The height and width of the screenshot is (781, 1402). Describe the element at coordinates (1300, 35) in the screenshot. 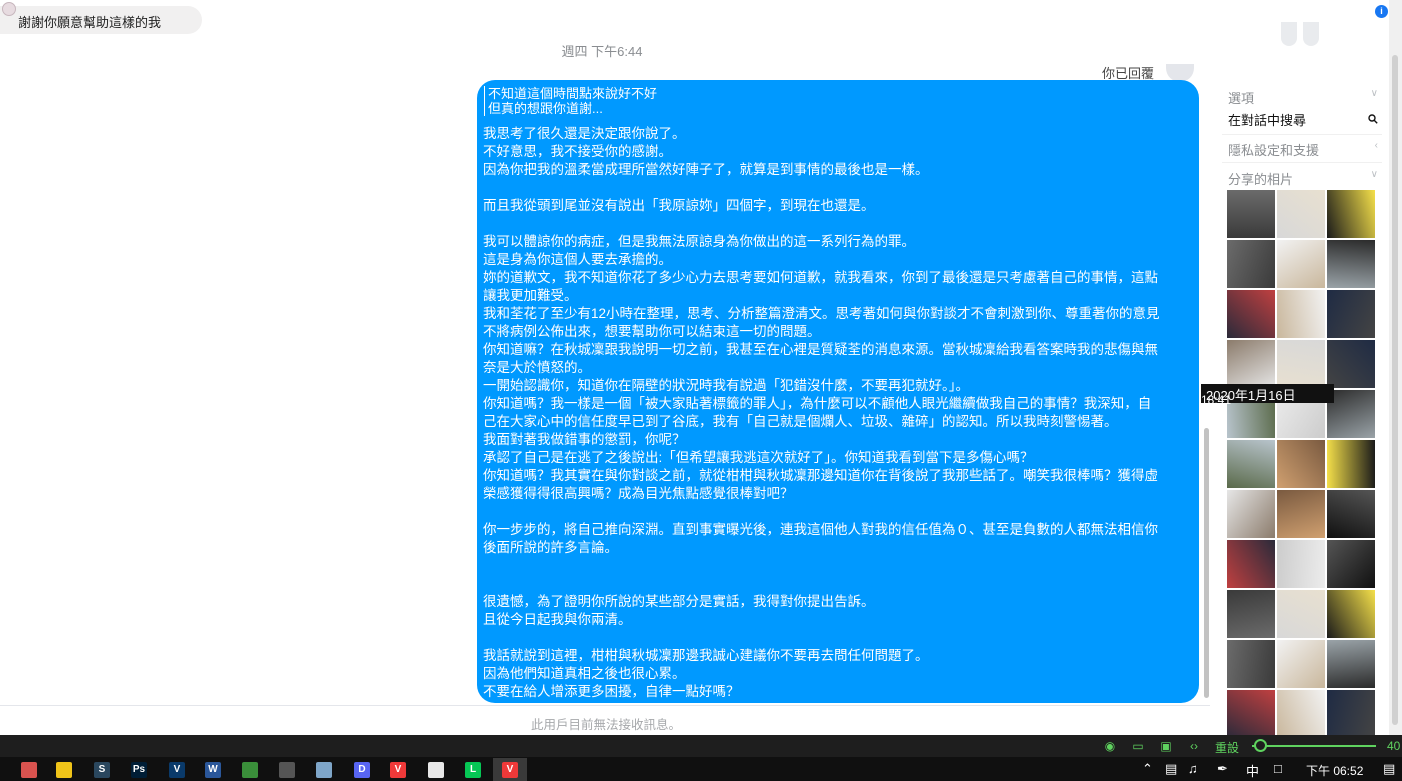

I see `contact-avatar` at that location.